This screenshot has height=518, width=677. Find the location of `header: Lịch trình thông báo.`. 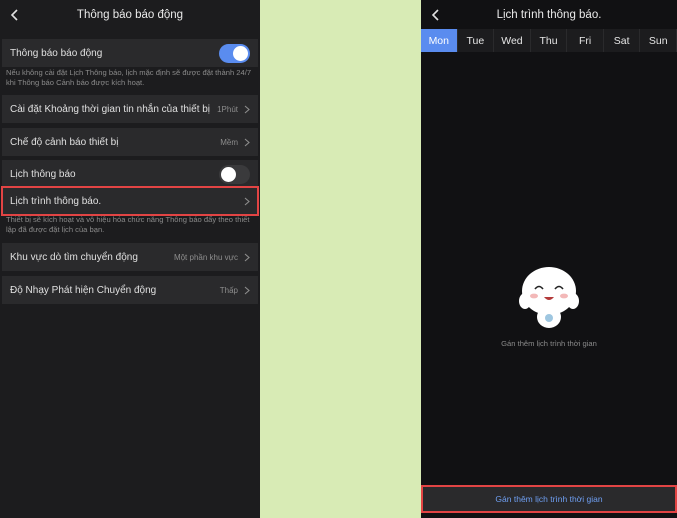

header: Lịch trình thông báo. is located at coordinates (549, 15).